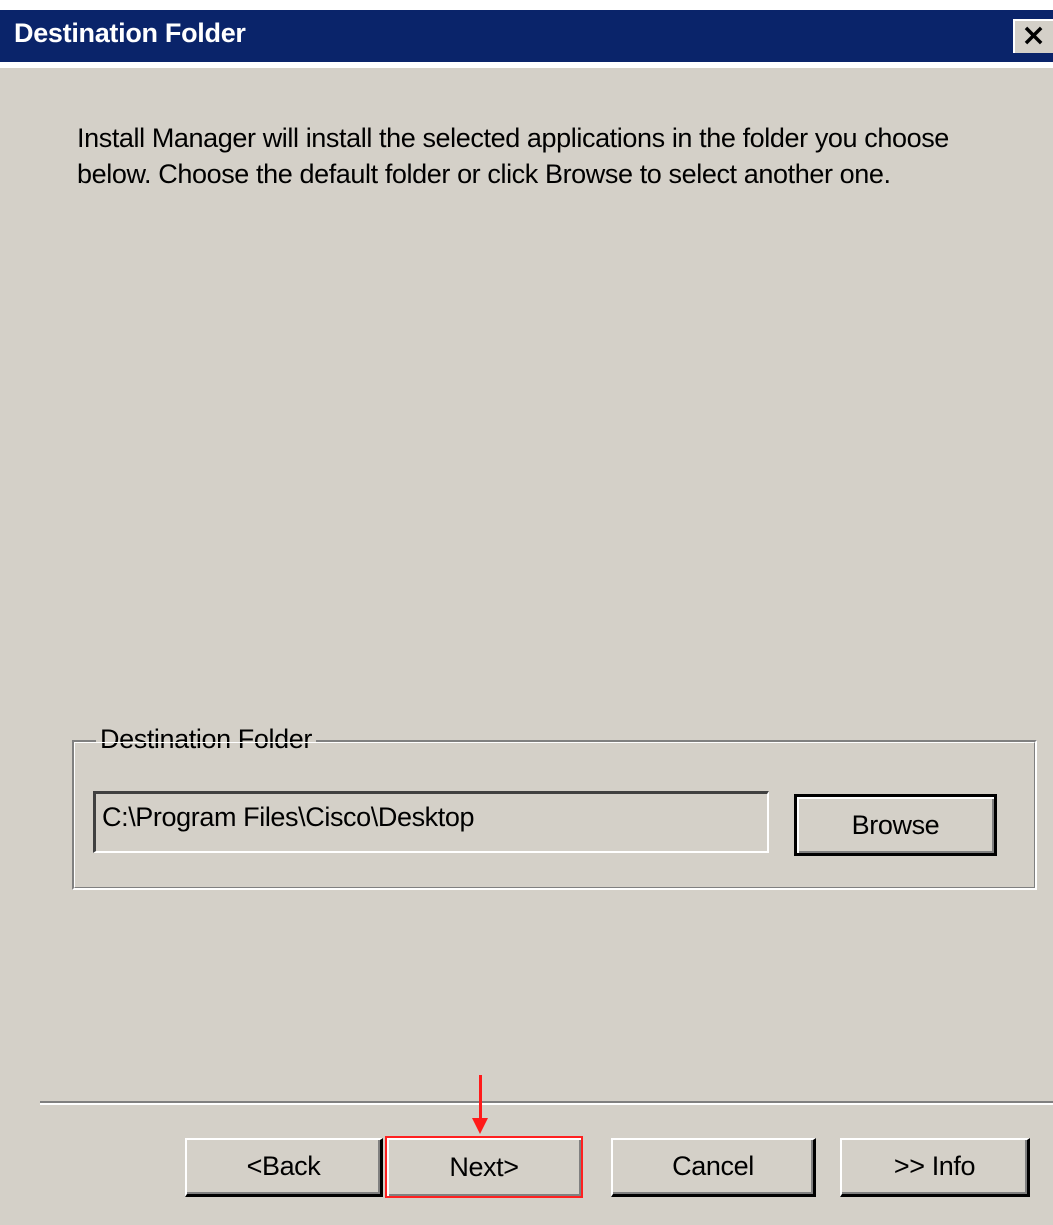 Image resolution: width=1053 pixels, height=1225 pixels. What do you see at coordinates (484, 1167) in the screenshot?
I see `next-button: Next>` at bounding box center [484, 1167].